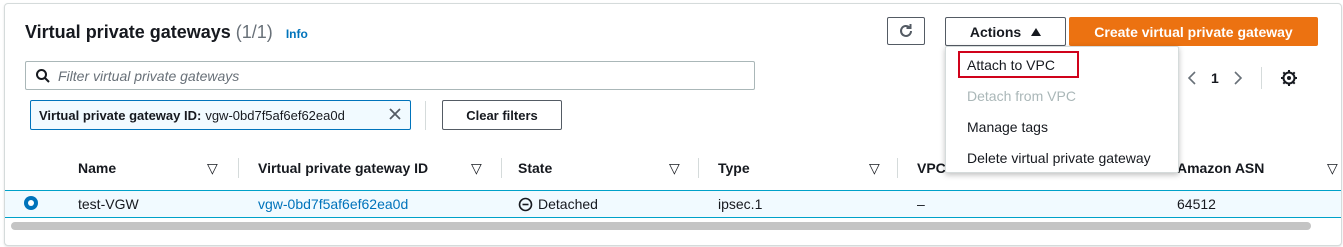 This screenshot has width=1343, height=247. I want to click on column-header-label: VPC, so click(931, 168).